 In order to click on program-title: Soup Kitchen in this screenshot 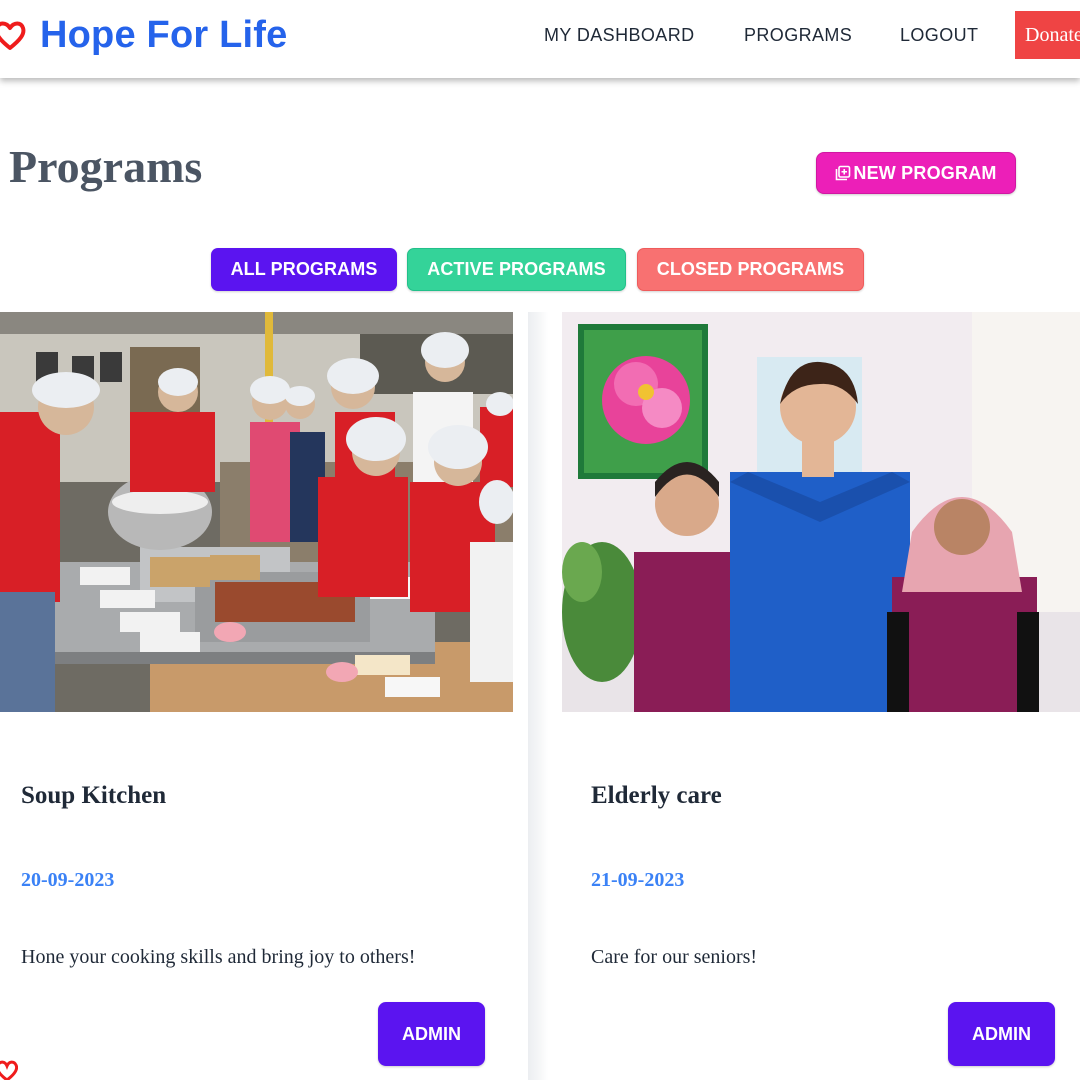, I will do `click(94, 795)`.